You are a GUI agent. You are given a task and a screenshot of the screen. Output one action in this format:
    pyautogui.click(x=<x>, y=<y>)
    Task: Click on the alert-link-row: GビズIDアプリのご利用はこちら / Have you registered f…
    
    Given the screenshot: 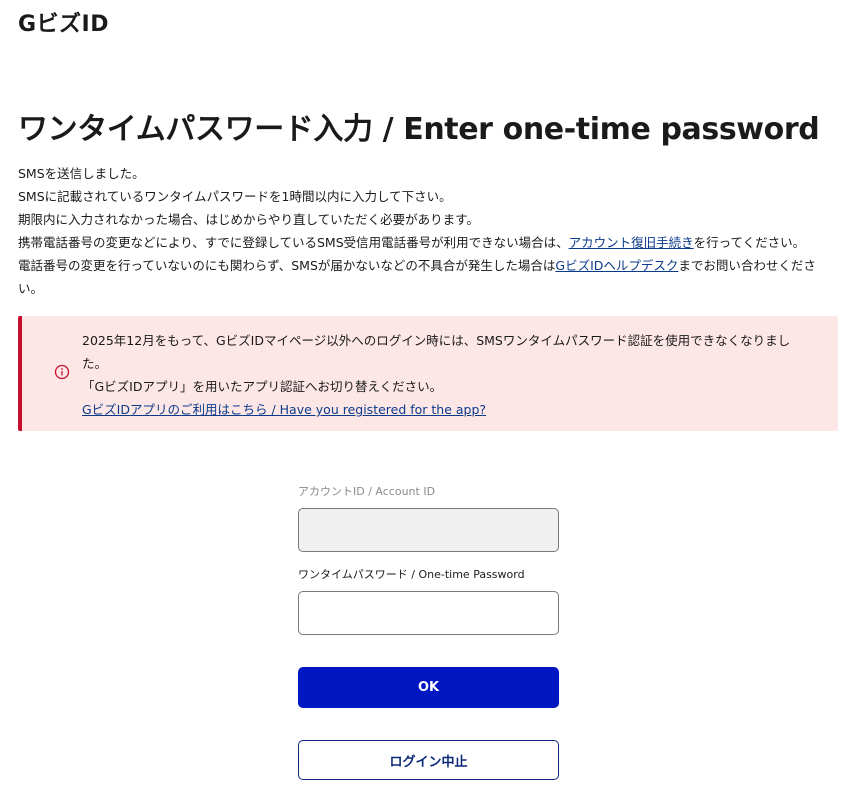 What is the action you would take?
    pyautogui.click(x=442, y=409)
    